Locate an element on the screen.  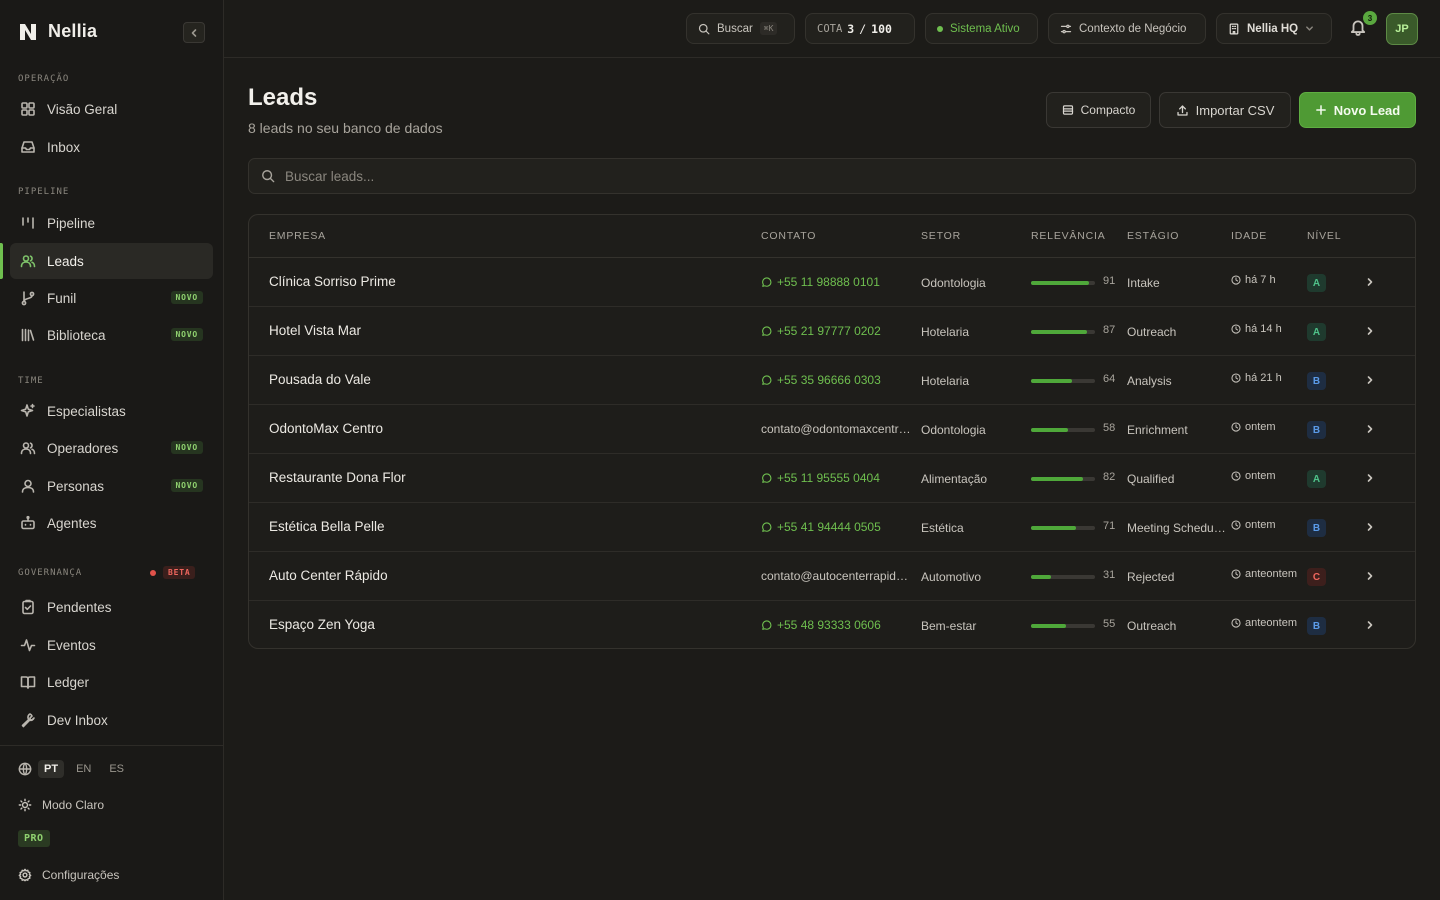
relevance-score: 64 is located at coordinates (1109, 379).